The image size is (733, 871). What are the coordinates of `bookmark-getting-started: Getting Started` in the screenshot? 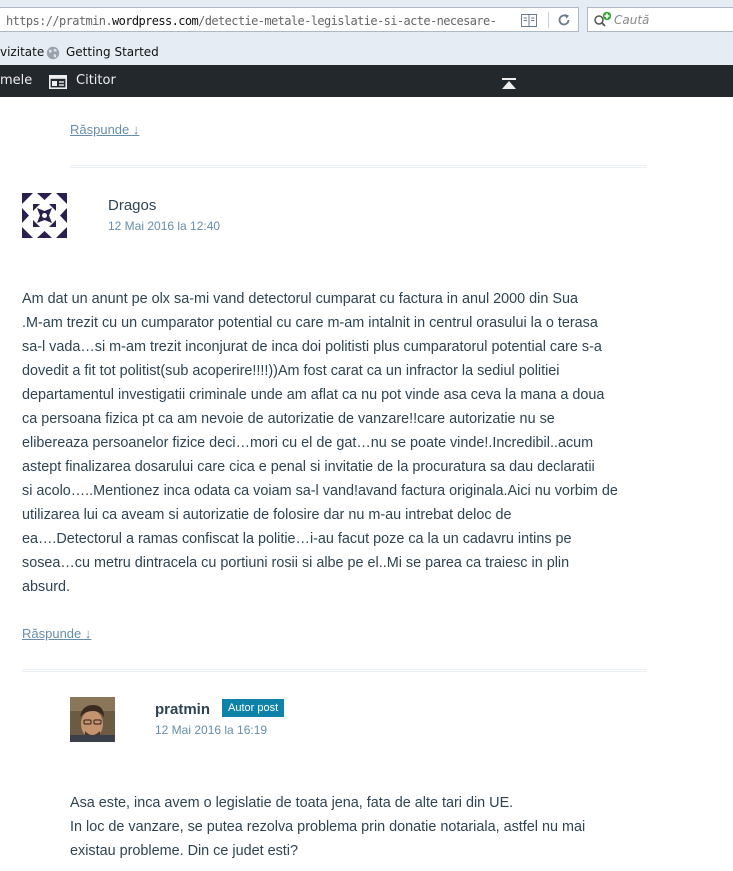 It's located at (112, 52).